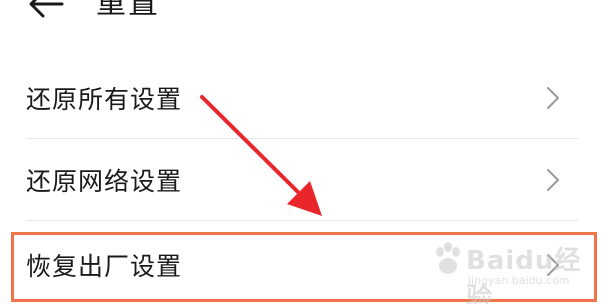 The image size is (605, 304). I want to click on arrow-left-icon, so click(48, 13).